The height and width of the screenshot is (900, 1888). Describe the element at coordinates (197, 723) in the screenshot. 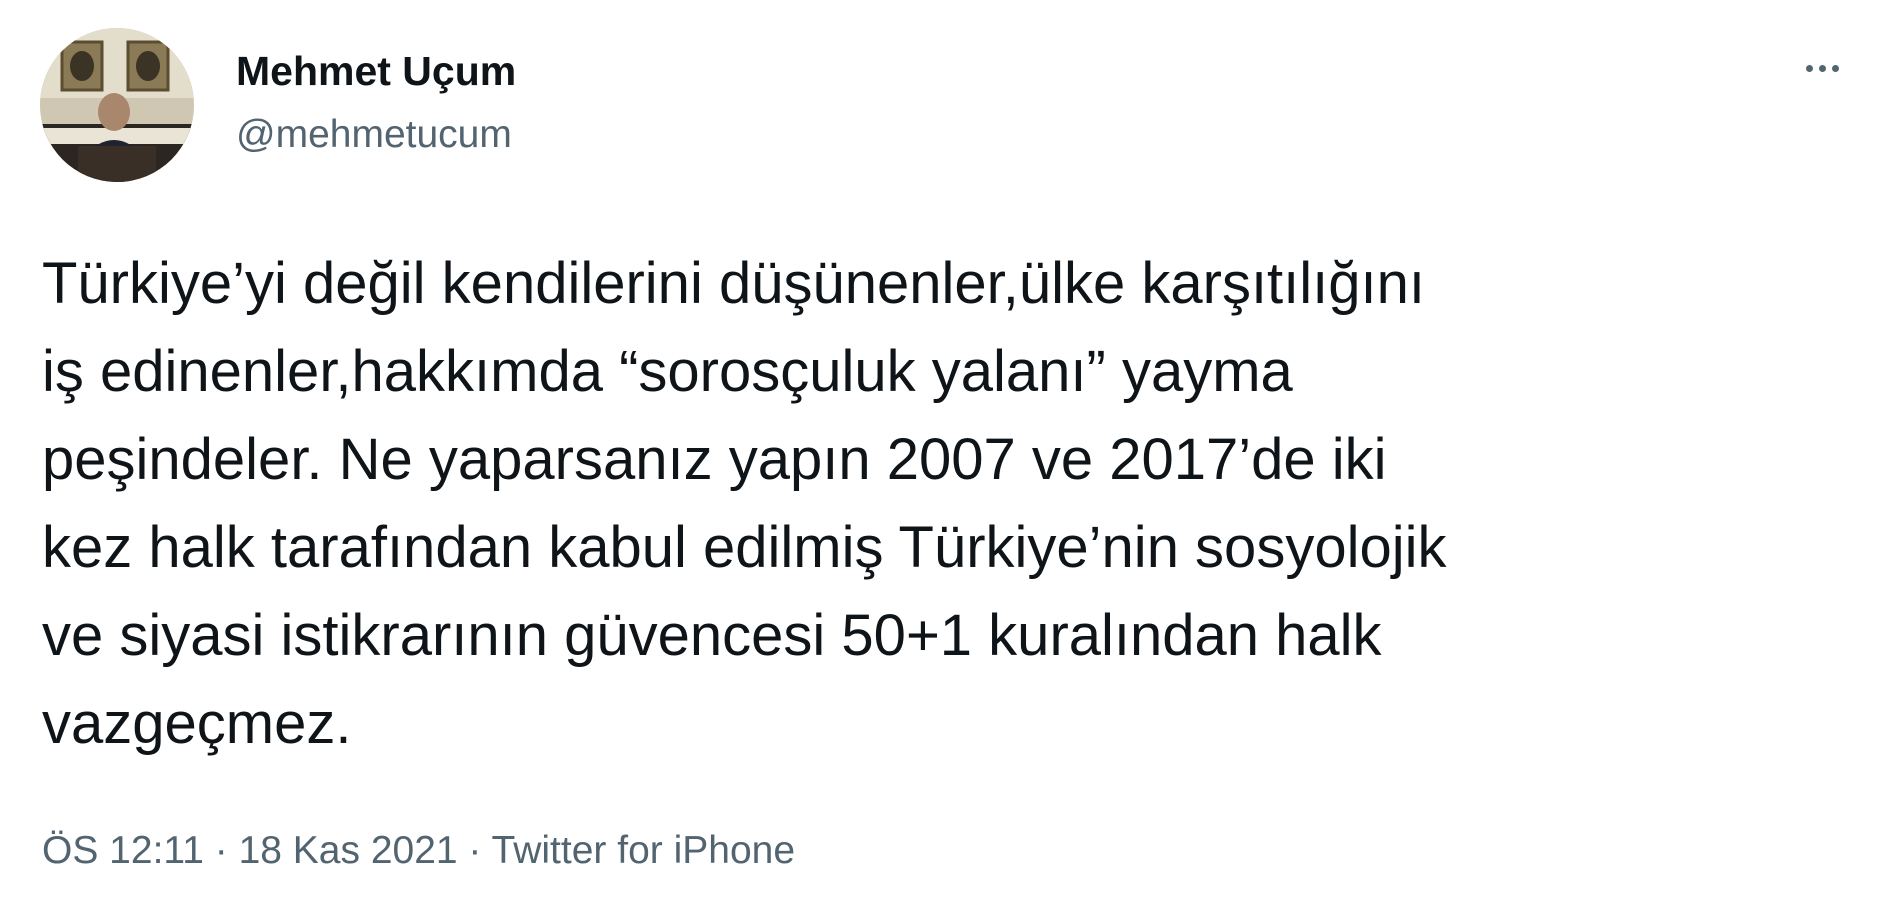

I see `tweet-text-line: vazgeçmez.` at that location.